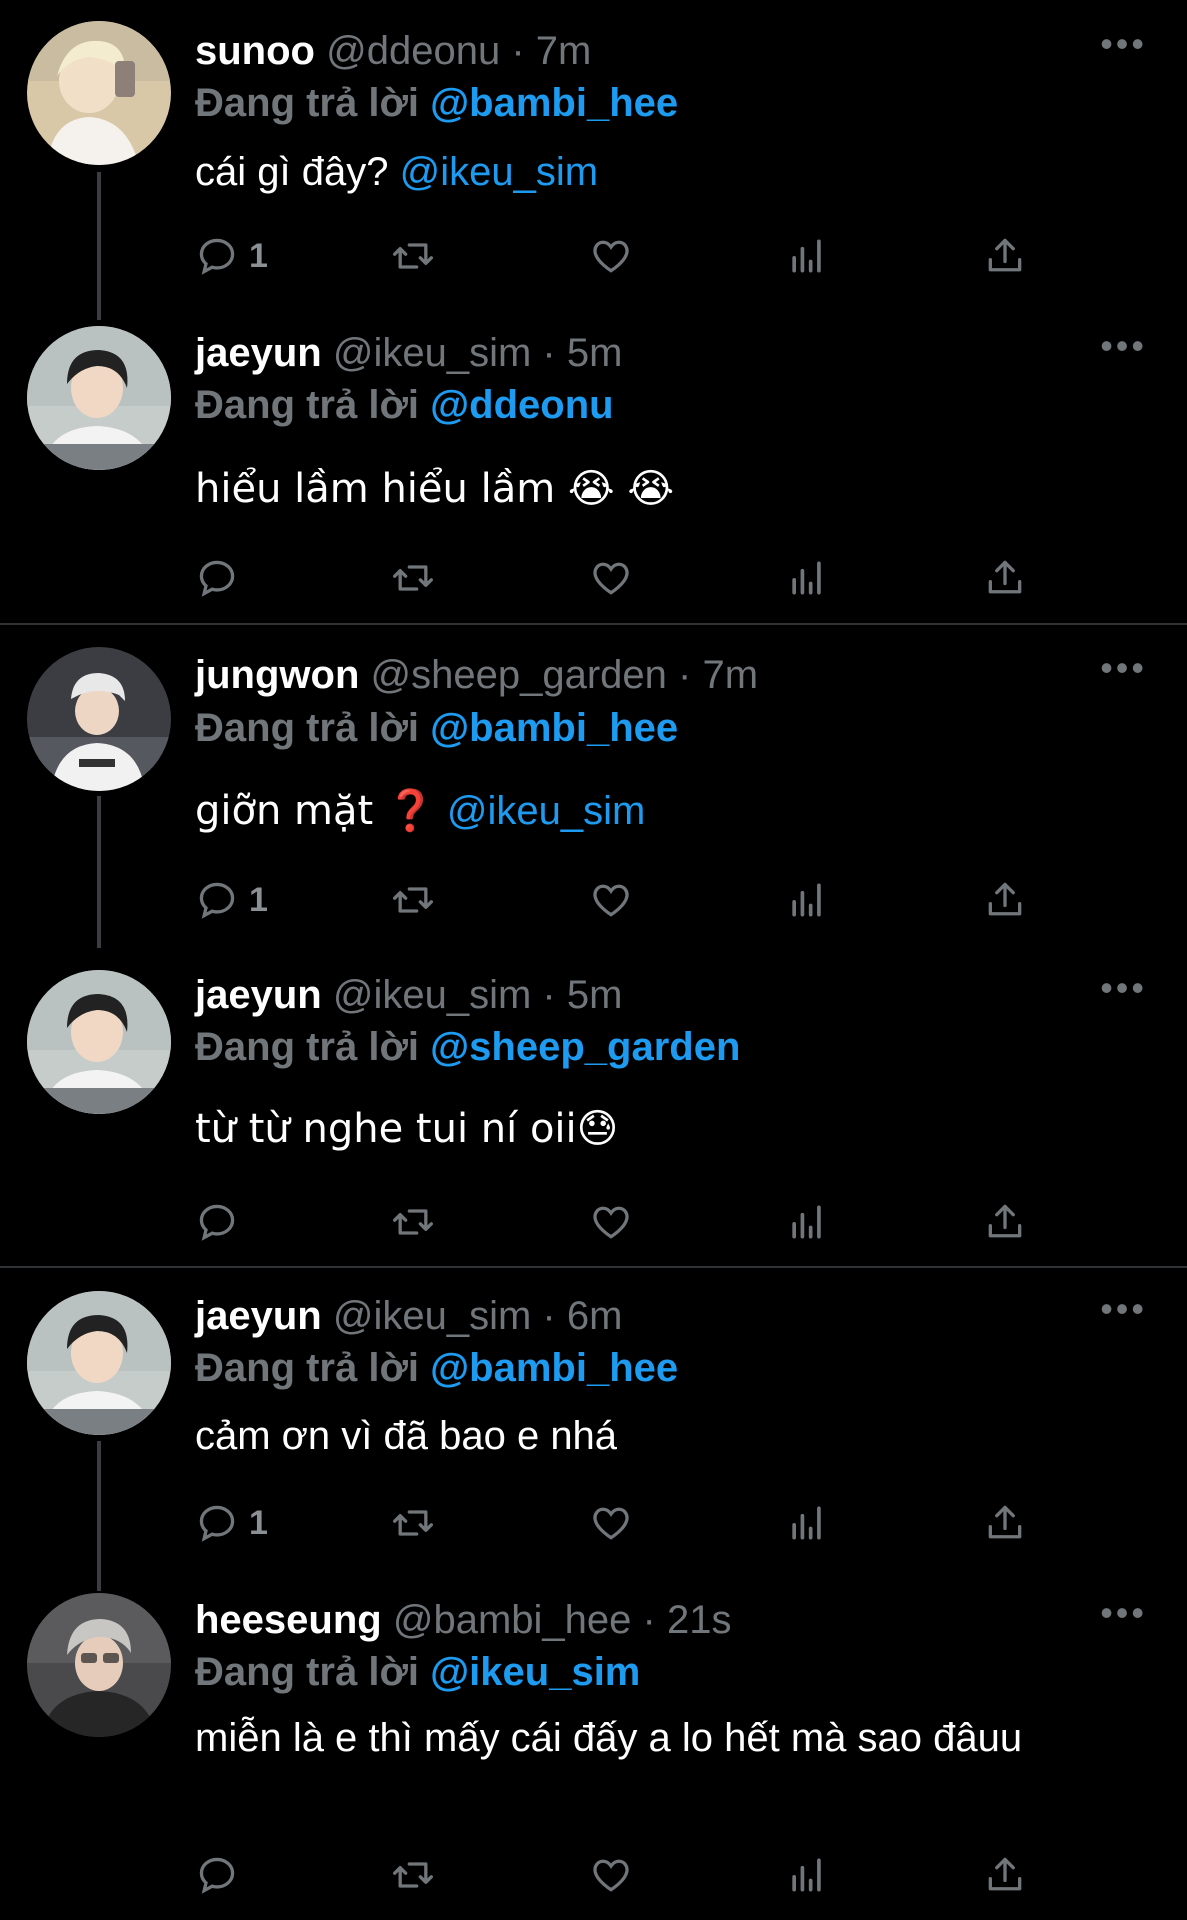  Describe the element at coordinates (277, 675) in the screenshot. I see `display-name: jungwon` at that location.